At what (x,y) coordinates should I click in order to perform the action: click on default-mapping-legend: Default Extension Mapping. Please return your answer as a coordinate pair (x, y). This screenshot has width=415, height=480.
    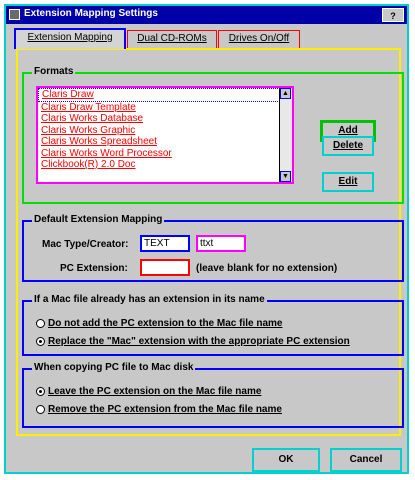
    Looking at the image, I should click on (98, 219).